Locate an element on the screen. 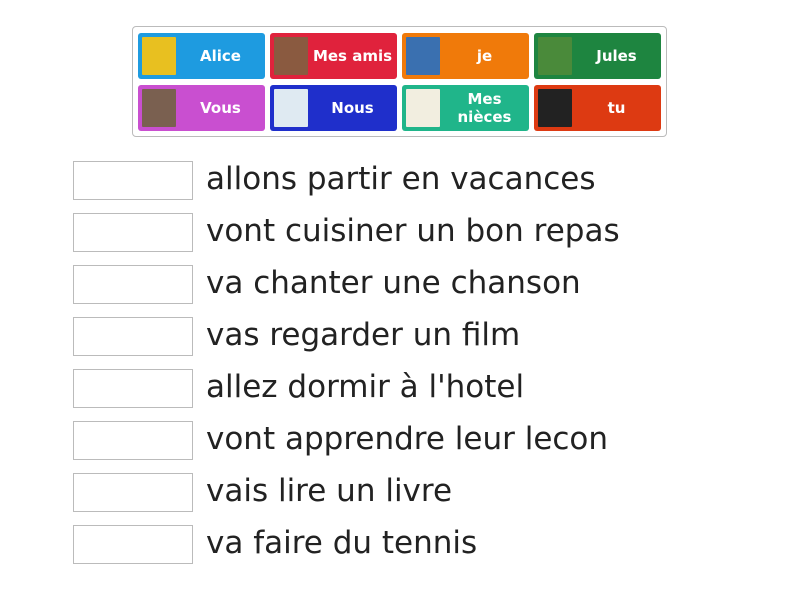  woman-cartoon-image is located at coordinates (159, 56).